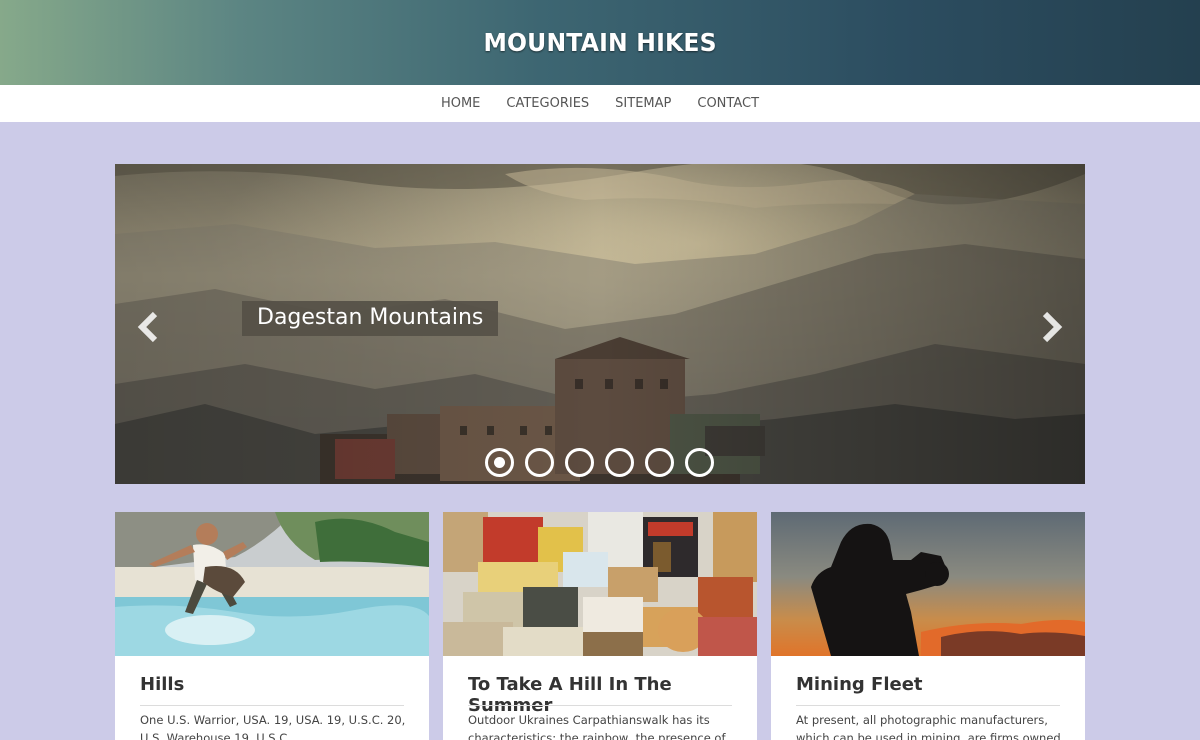  What do you see at coordinates (728, 103) in the screenshot?
I see `nav-contact: CONTACT` at bounding box center [728, 103].